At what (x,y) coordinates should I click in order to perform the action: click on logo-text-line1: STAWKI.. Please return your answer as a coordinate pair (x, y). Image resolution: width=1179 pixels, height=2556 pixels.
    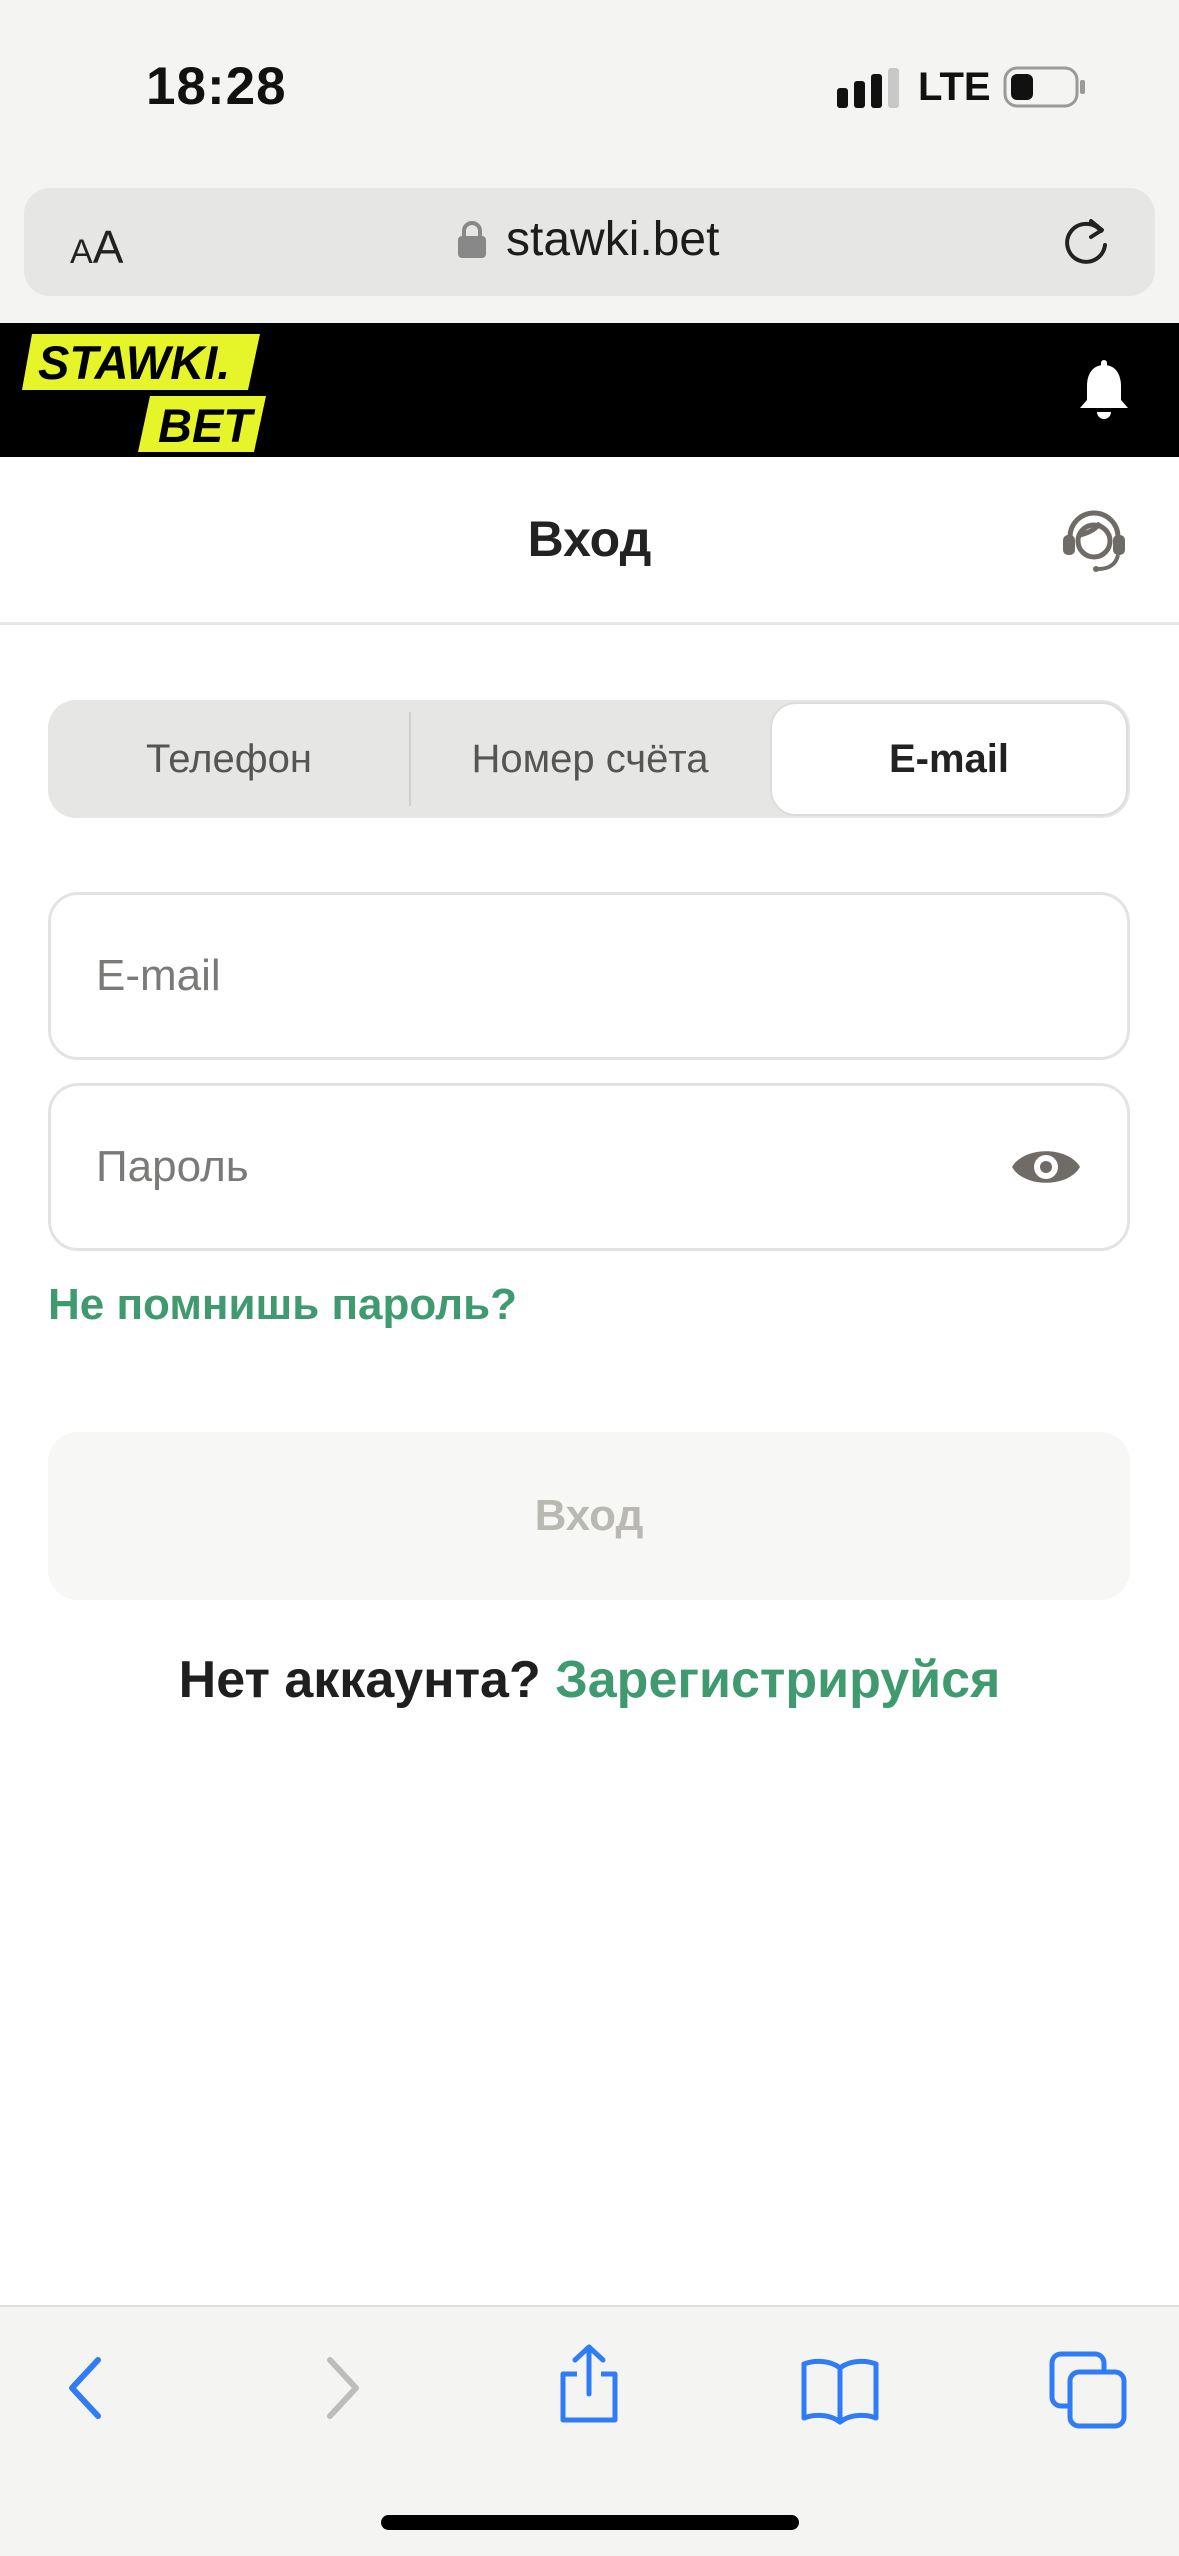
    Looking at the image, I should click on (134, 362).